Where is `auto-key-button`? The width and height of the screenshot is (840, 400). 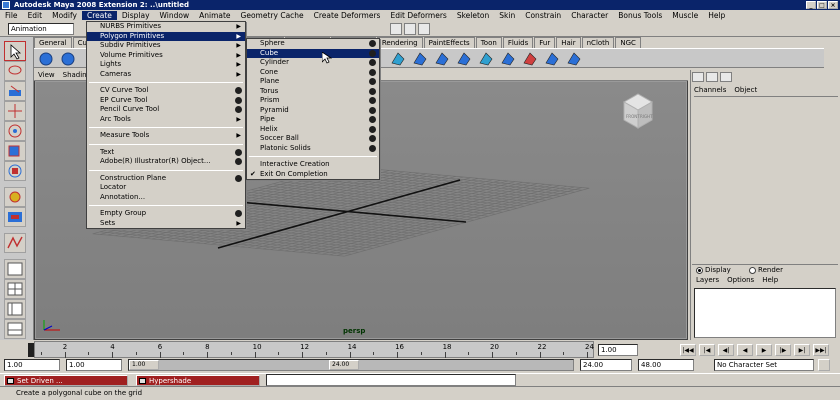 auto-key-button is located at coordinates (824, 365).